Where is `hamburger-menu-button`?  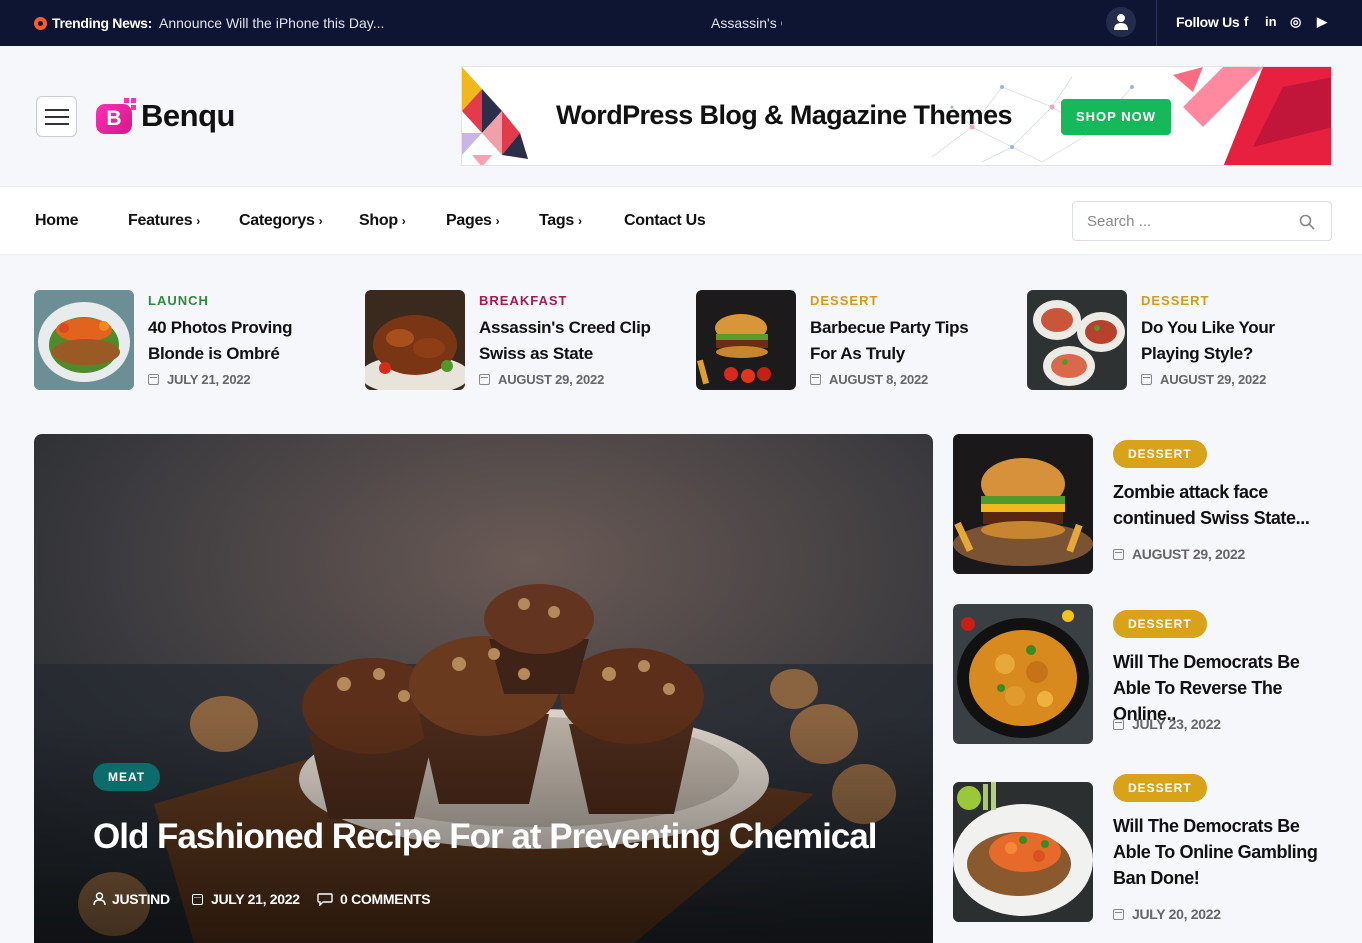 hamburger-menu-button is located at coordinates (56, 116).